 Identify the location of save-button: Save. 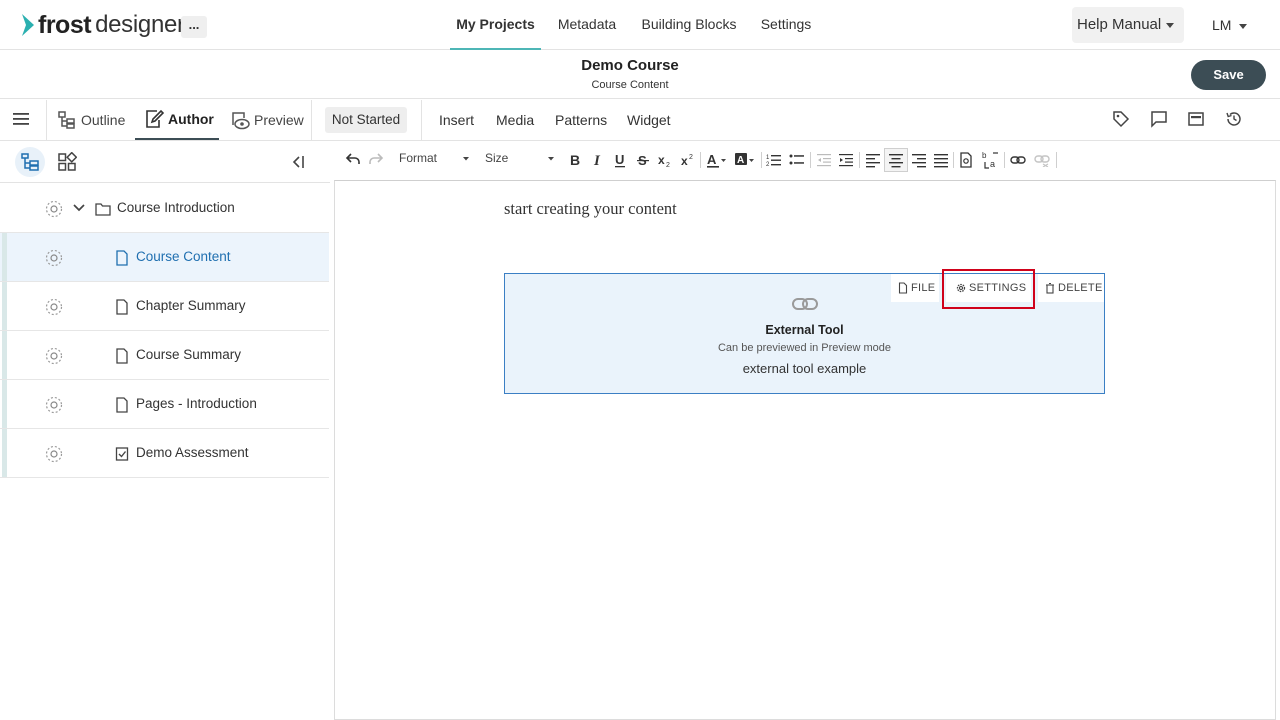
(1228, 75).